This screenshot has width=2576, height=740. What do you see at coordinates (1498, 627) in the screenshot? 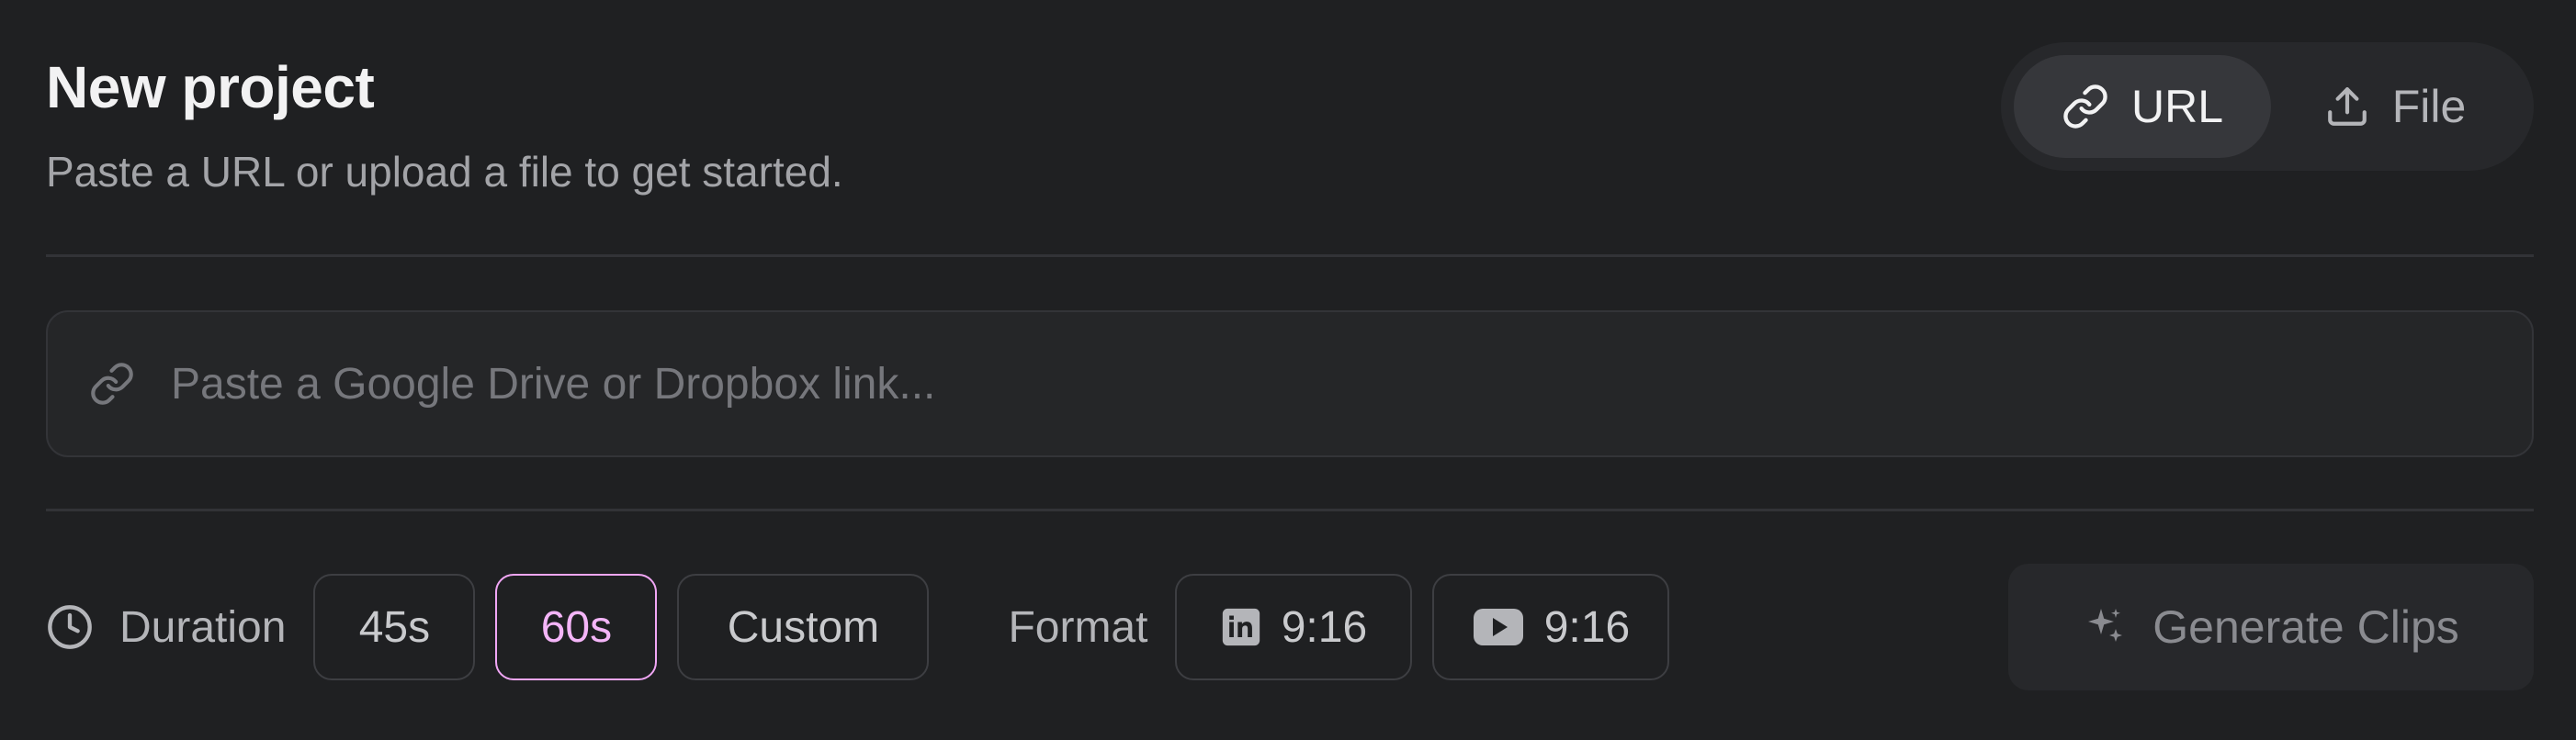
I see `youtube-icon` at bounding box center [1498, 627].